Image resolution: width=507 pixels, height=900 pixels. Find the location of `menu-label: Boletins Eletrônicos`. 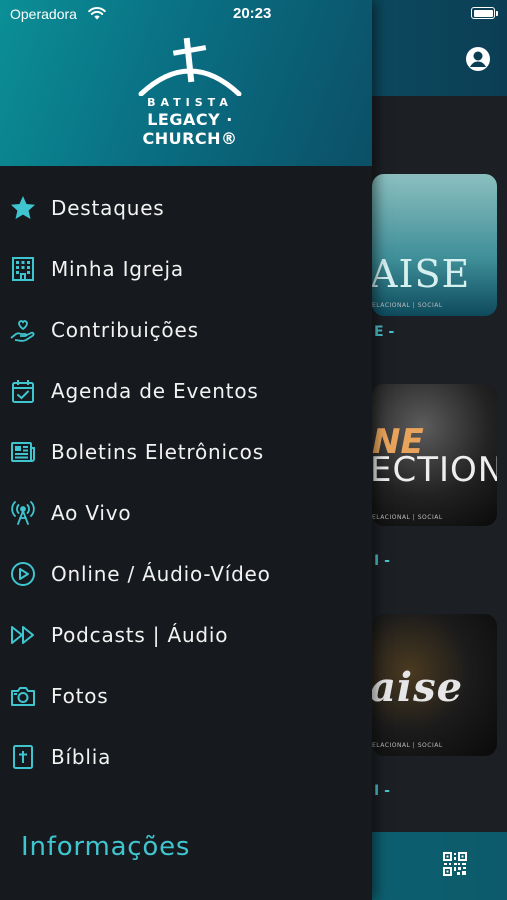

menu-label: Boletins Eletrônicos is located at coordinates (157, 451).